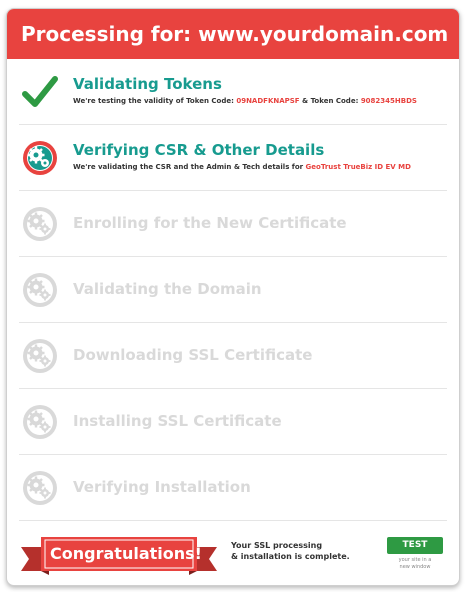  What do you see at coordinates (358, 167) in the screenshot?
I see `product-name: GeoTrust TrueBiz ID EV MD` at bounding box center [358, 167].